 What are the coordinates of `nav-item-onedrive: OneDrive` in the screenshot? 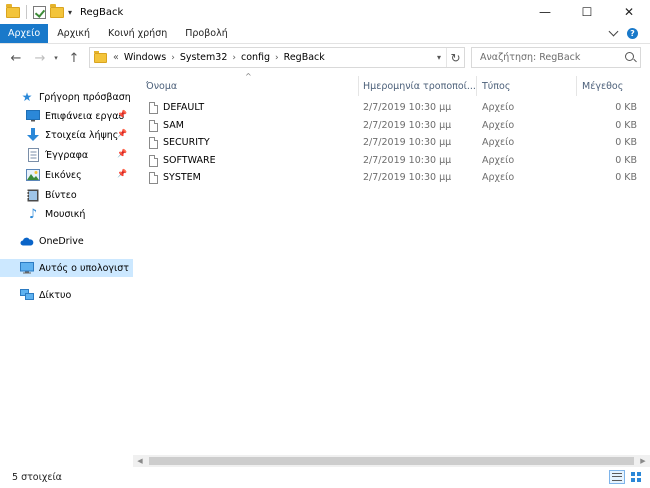 It's located at (76, 241).